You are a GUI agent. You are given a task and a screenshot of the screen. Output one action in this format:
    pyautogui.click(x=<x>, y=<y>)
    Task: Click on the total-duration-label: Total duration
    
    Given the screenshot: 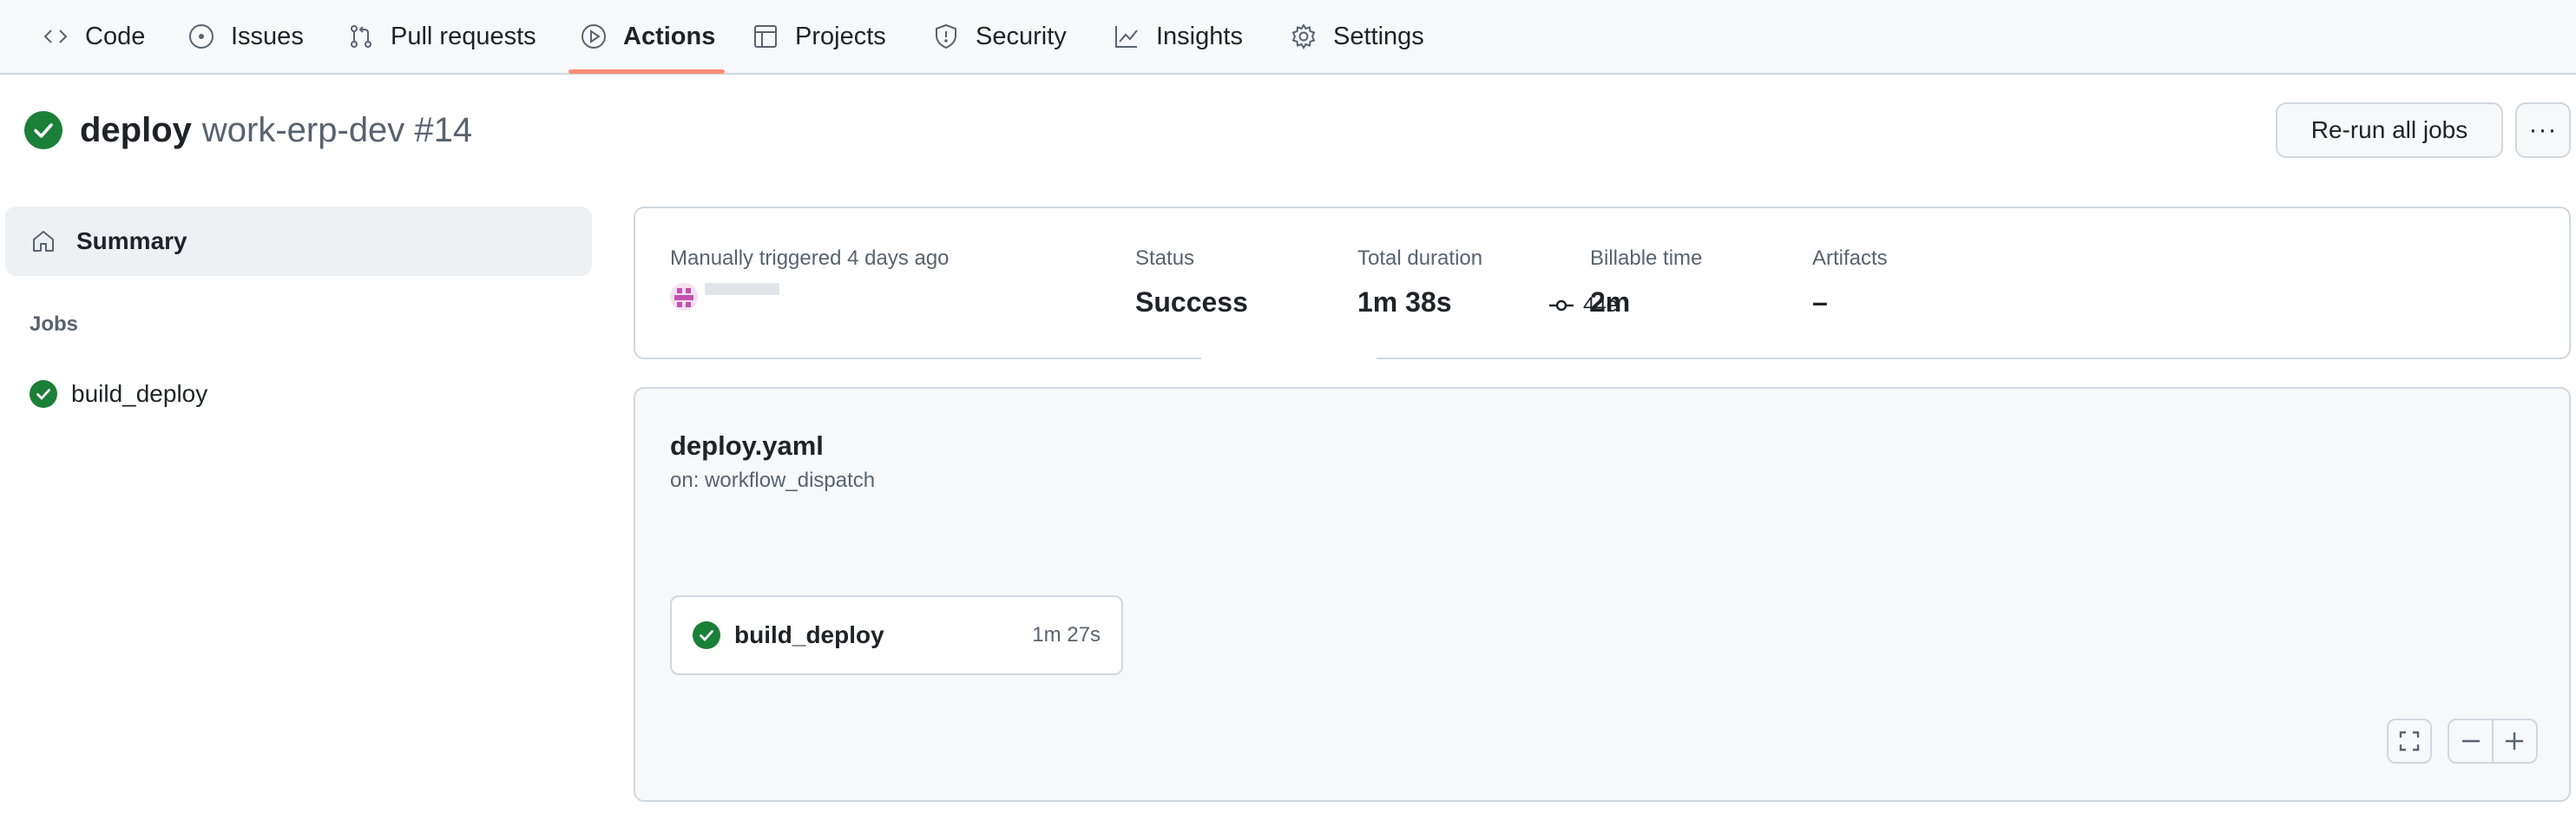 What is the action you would take?
    pyautogui.click(x=1420, y=258)
    